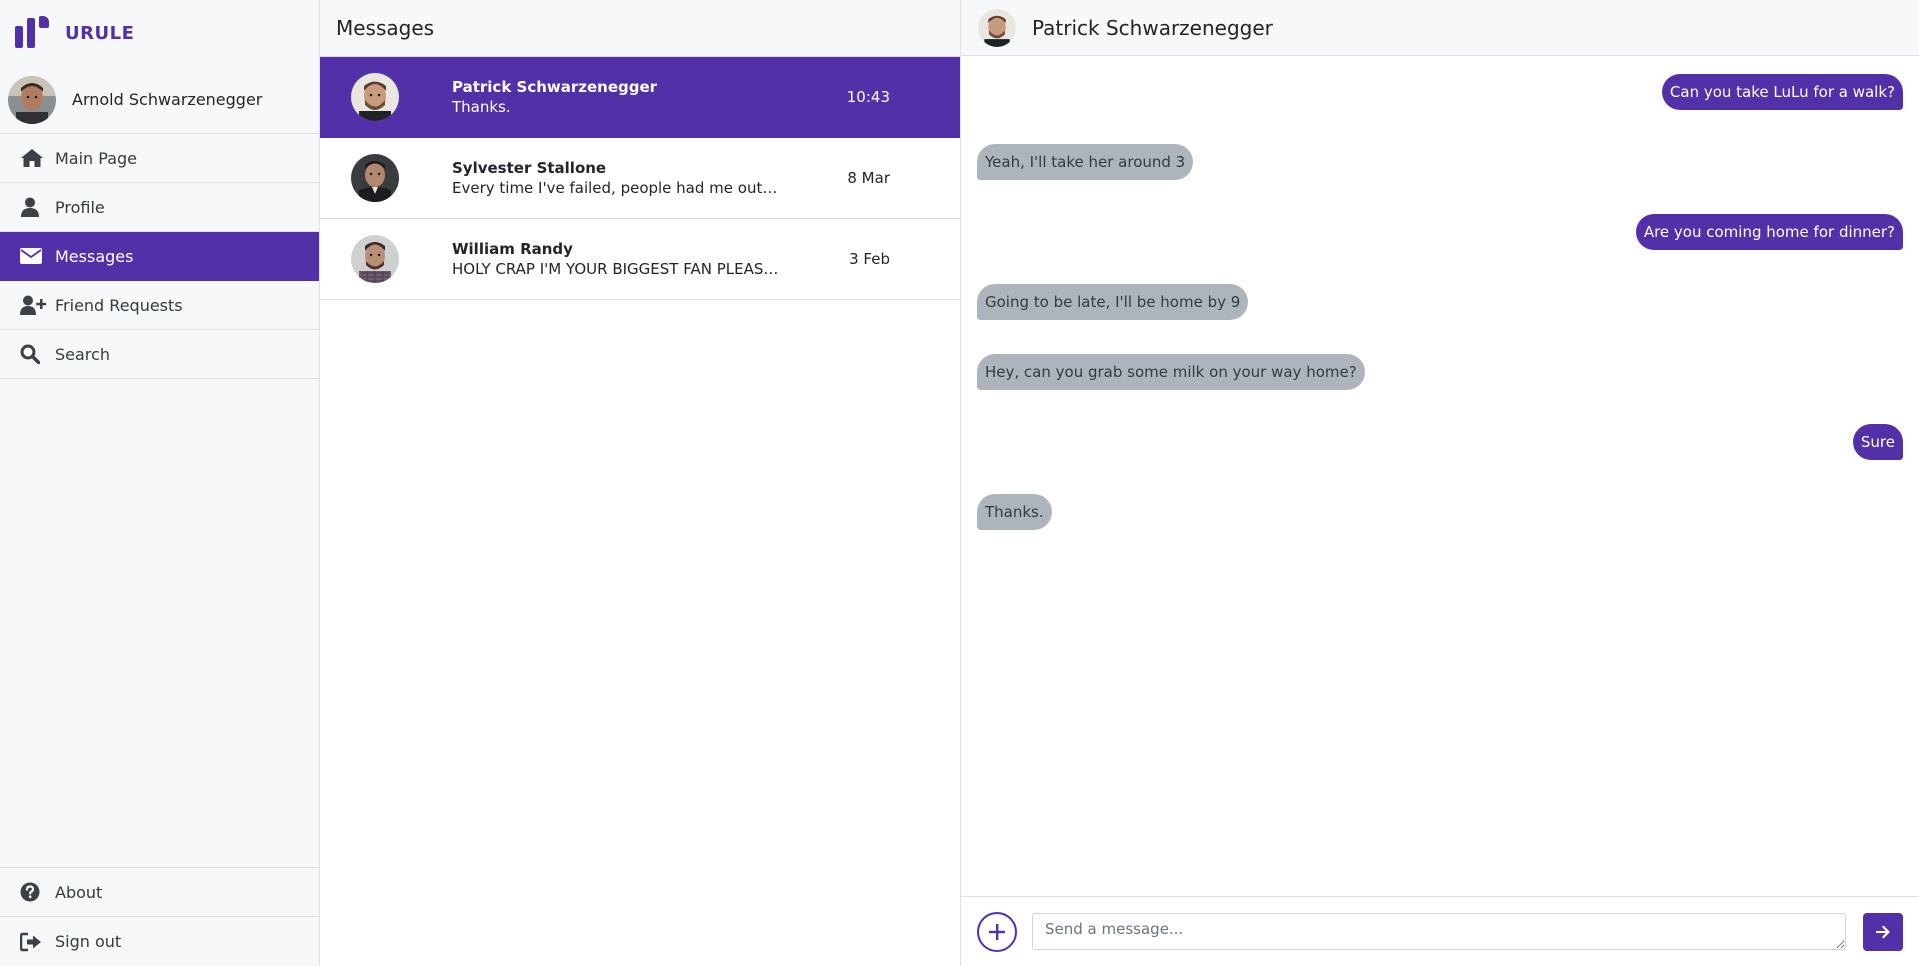 The width and height of the screenshot is (1919, 966). Describe the element at coordinates (159, 158) in the screenshot. I see `nav-item-main-page: Main Page` at that location.